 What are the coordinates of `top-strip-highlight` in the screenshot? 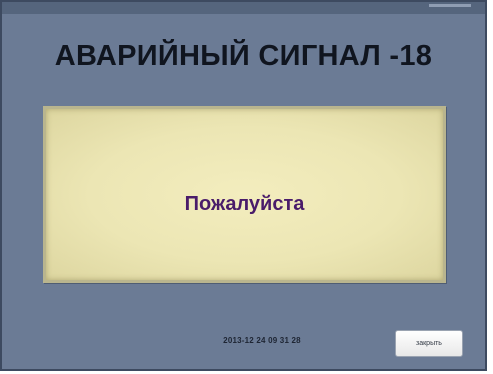 It's located at (450, 5).